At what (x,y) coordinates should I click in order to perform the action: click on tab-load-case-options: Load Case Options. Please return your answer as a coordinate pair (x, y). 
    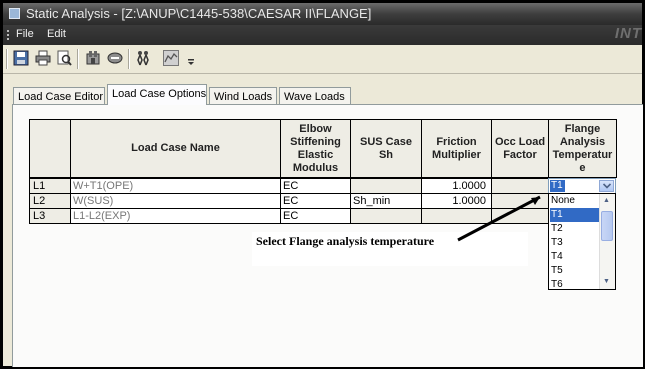
    Looking at the image, I should click on (157, 94).